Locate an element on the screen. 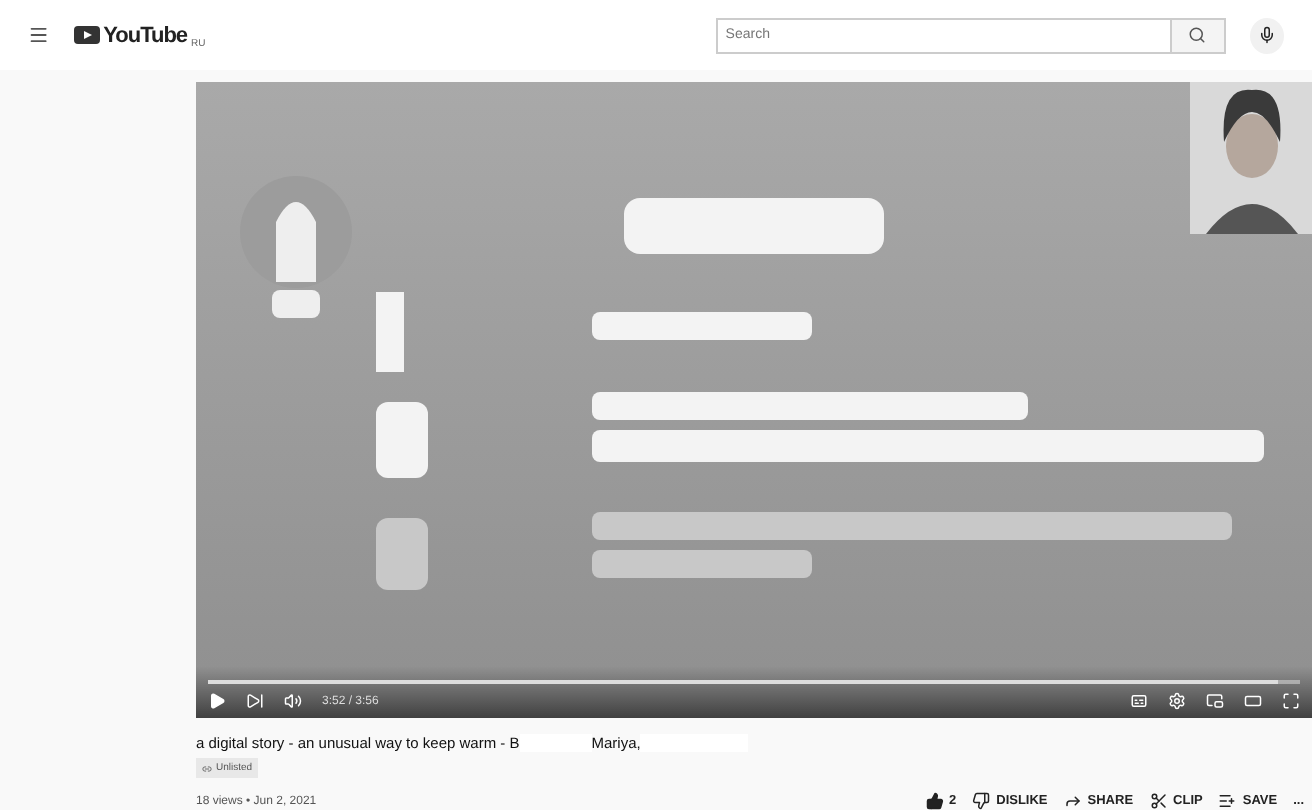 The width and height of the screenshot is (1312, 810). volume-icon is located at coordinates (293, 701).